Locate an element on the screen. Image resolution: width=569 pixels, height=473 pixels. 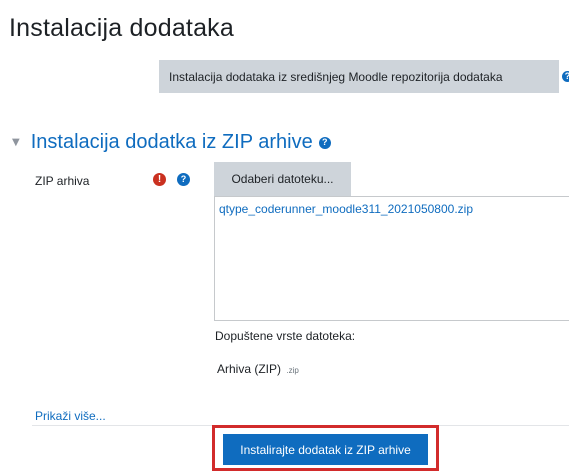
allowed-types-label: Dopuštene vrste datoteka: is located at coordinates (285, 336).